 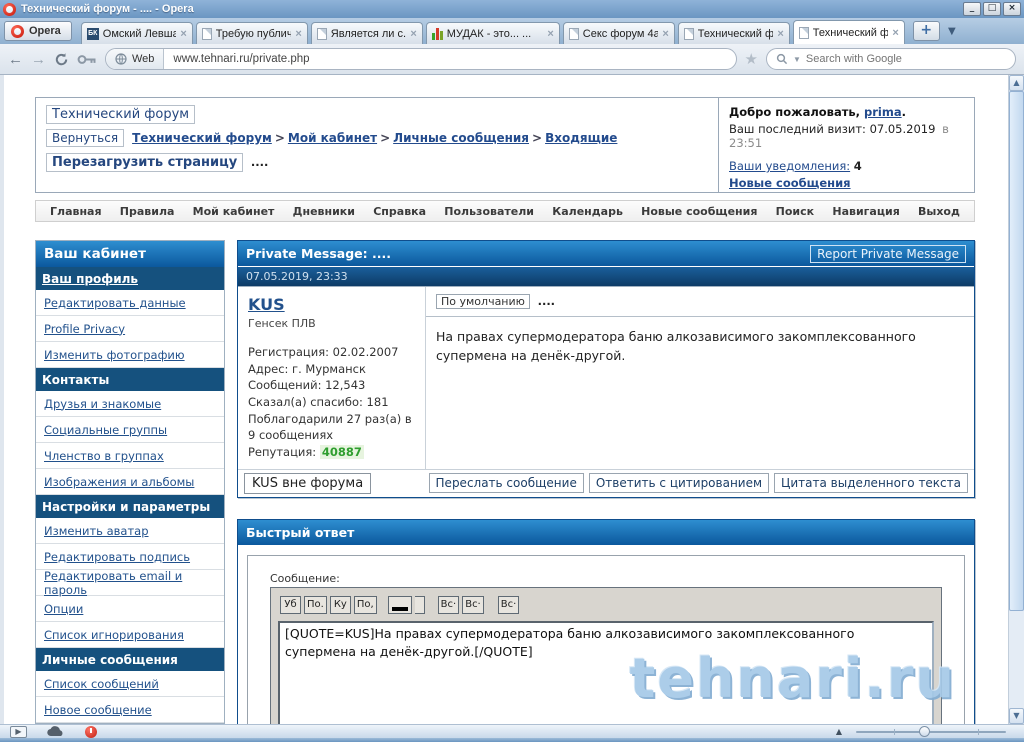 I want to click on sidebar-item: Редактировать данные, so click(x=130, y=303).